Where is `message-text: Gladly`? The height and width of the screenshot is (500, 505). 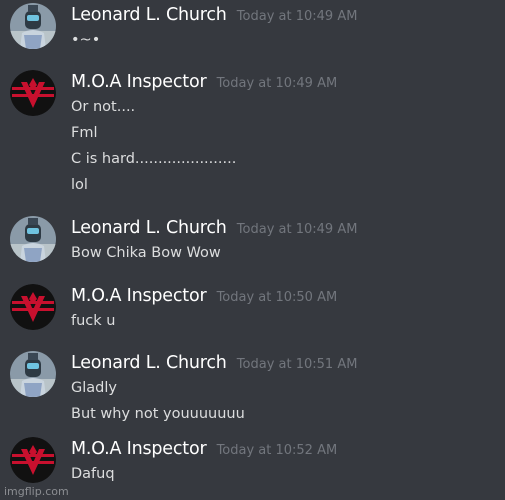 message-text: Gladly is located at coordinates (94, 388).